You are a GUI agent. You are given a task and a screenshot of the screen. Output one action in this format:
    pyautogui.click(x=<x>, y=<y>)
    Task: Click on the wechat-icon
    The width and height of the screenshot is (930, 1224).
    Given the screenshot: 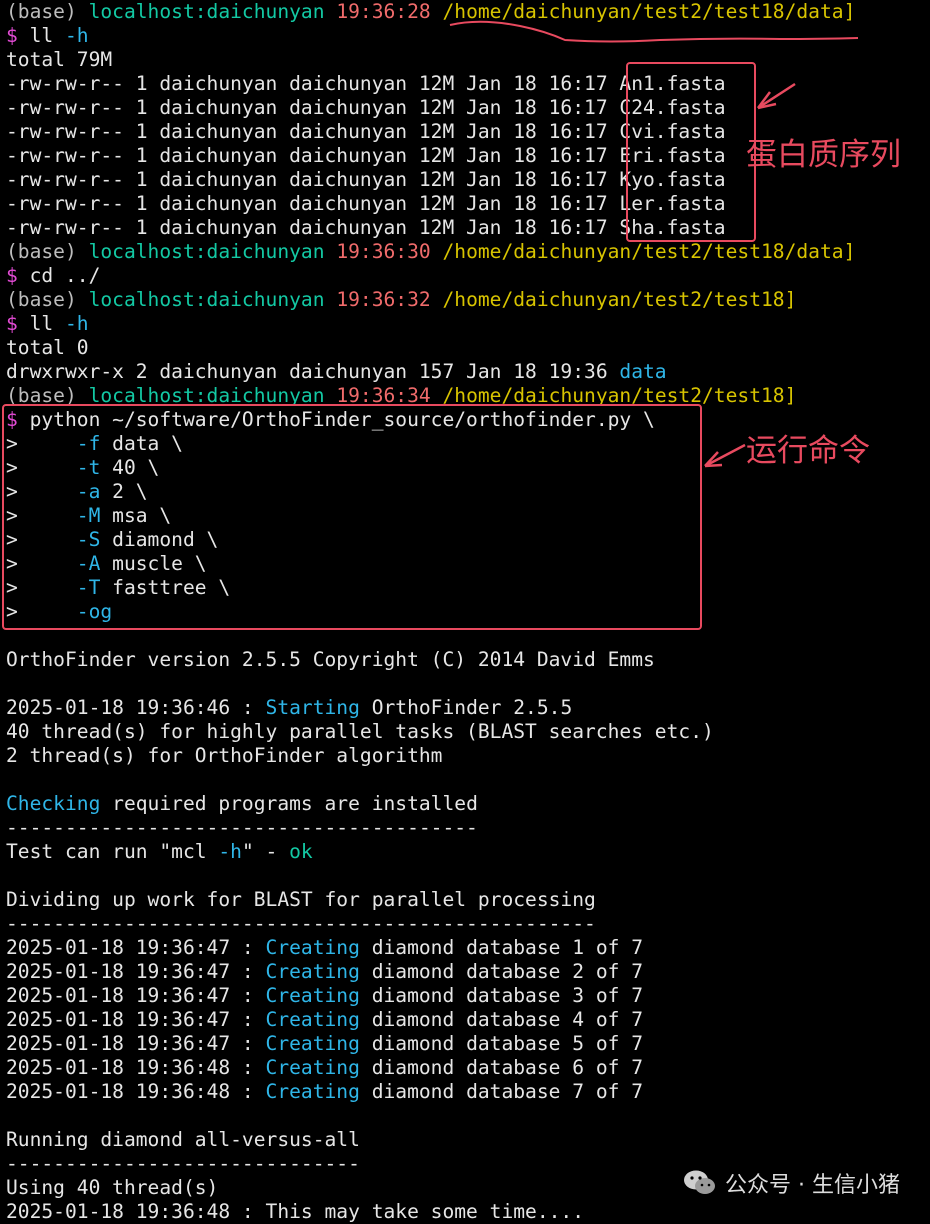 What is the action you would take?
    pyautogui.click(x=700, y=1182)
    